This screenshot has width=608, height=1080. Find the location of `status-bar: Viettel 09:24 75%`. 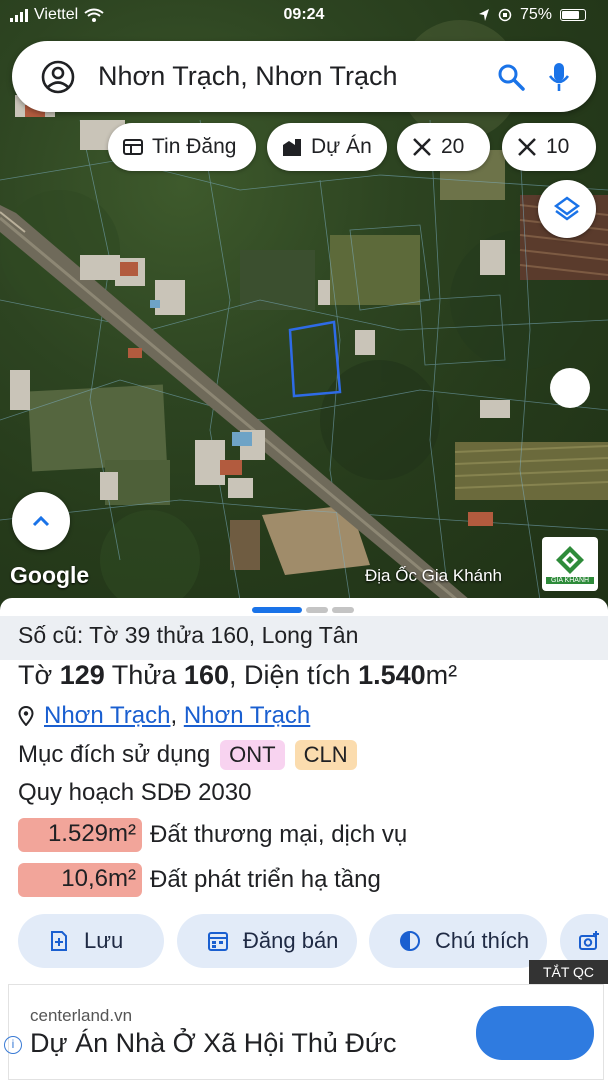

status-bar: Viettel 09:24 75% is located at coordinates (304, 17).